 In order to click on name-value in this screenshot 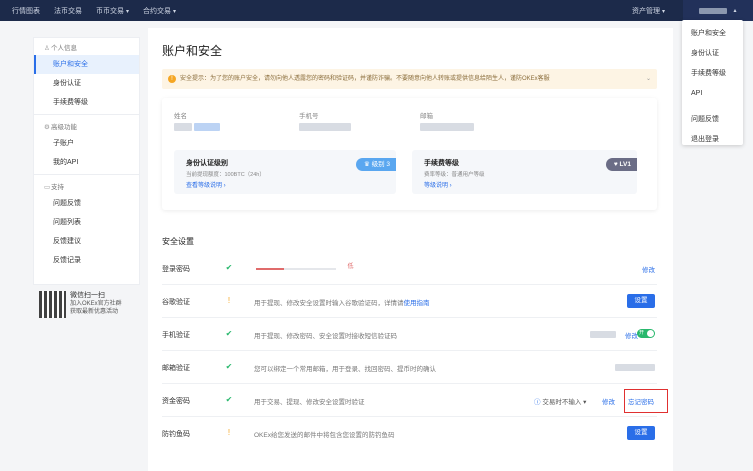, I will do `click(197, 127)`.